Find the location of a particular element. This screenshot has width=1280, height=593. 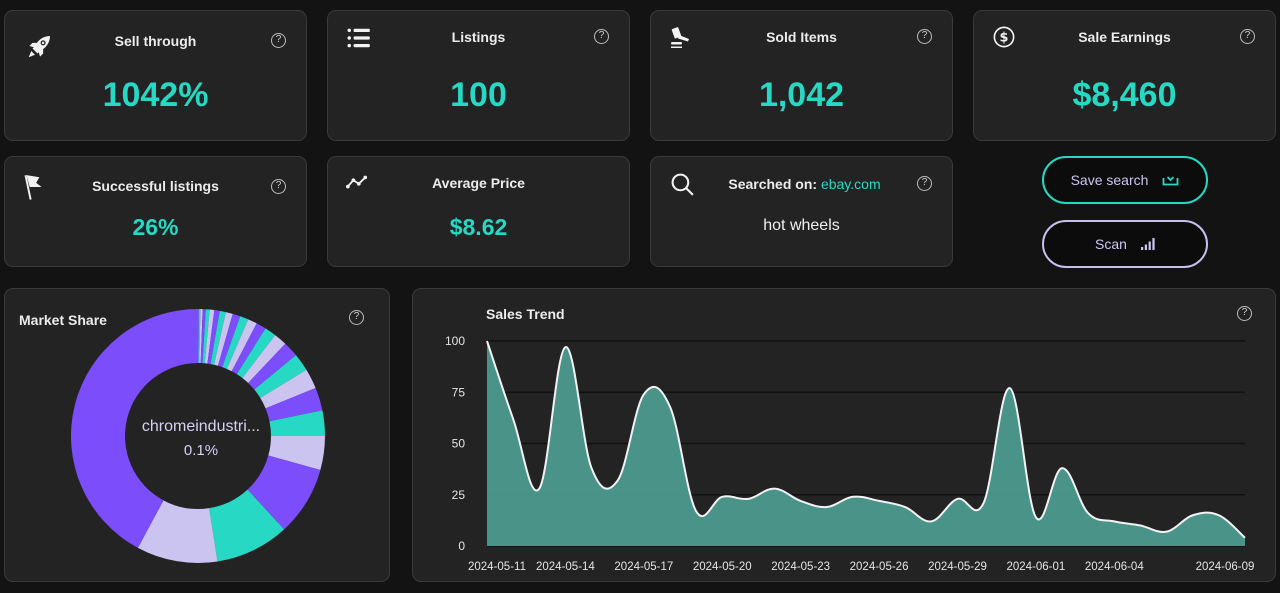

card-title: Sell through is located at coordinates (155, 41).